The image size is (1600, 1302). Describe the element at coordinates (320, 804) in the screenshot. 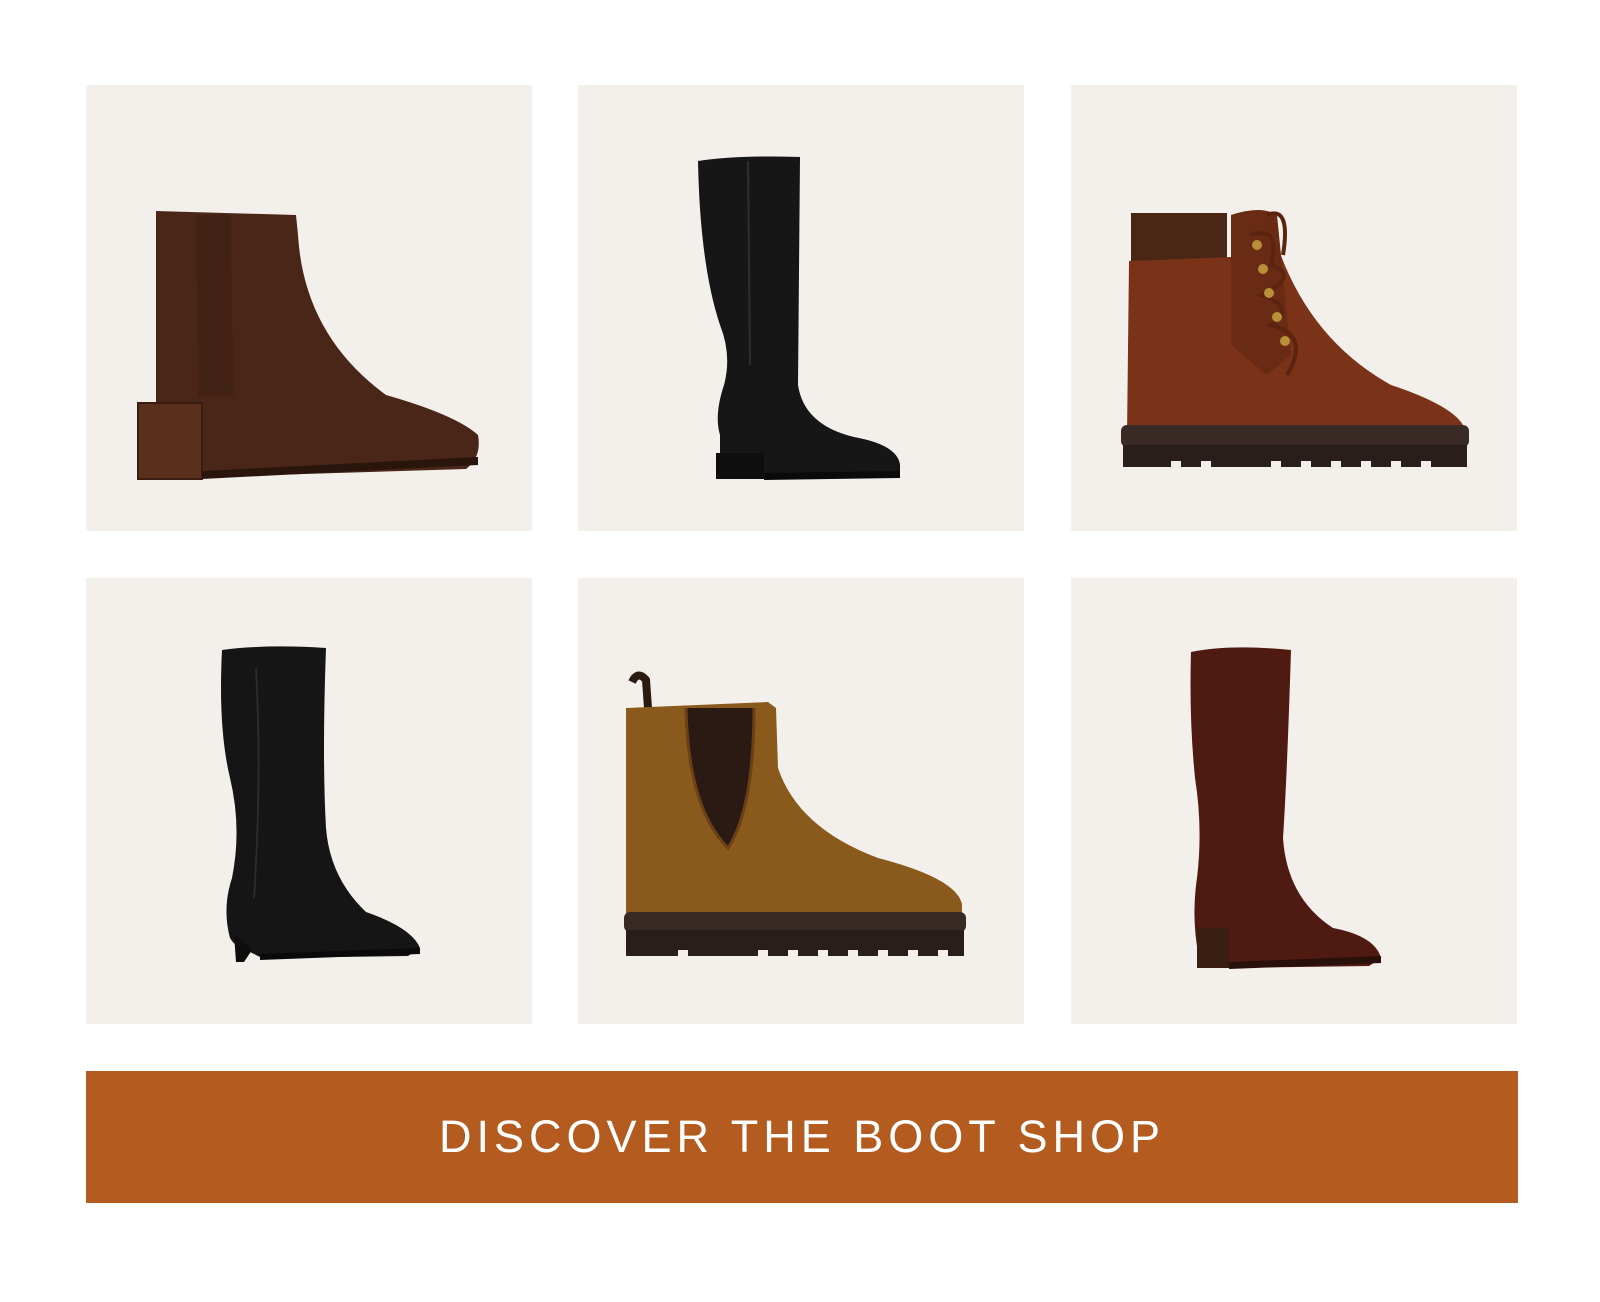

I see `kitten-heel-boot-icon` at that location.